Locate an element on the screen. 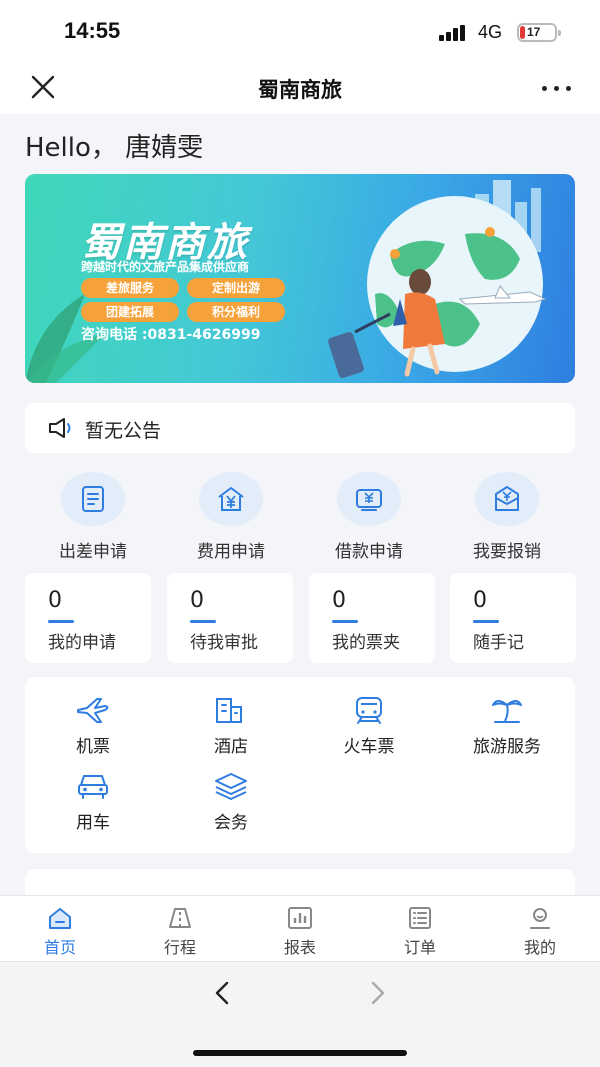 Image resolution: width=600 pixels, height=1067 pixels. hotel-icon is located at coordinates (229, 710).